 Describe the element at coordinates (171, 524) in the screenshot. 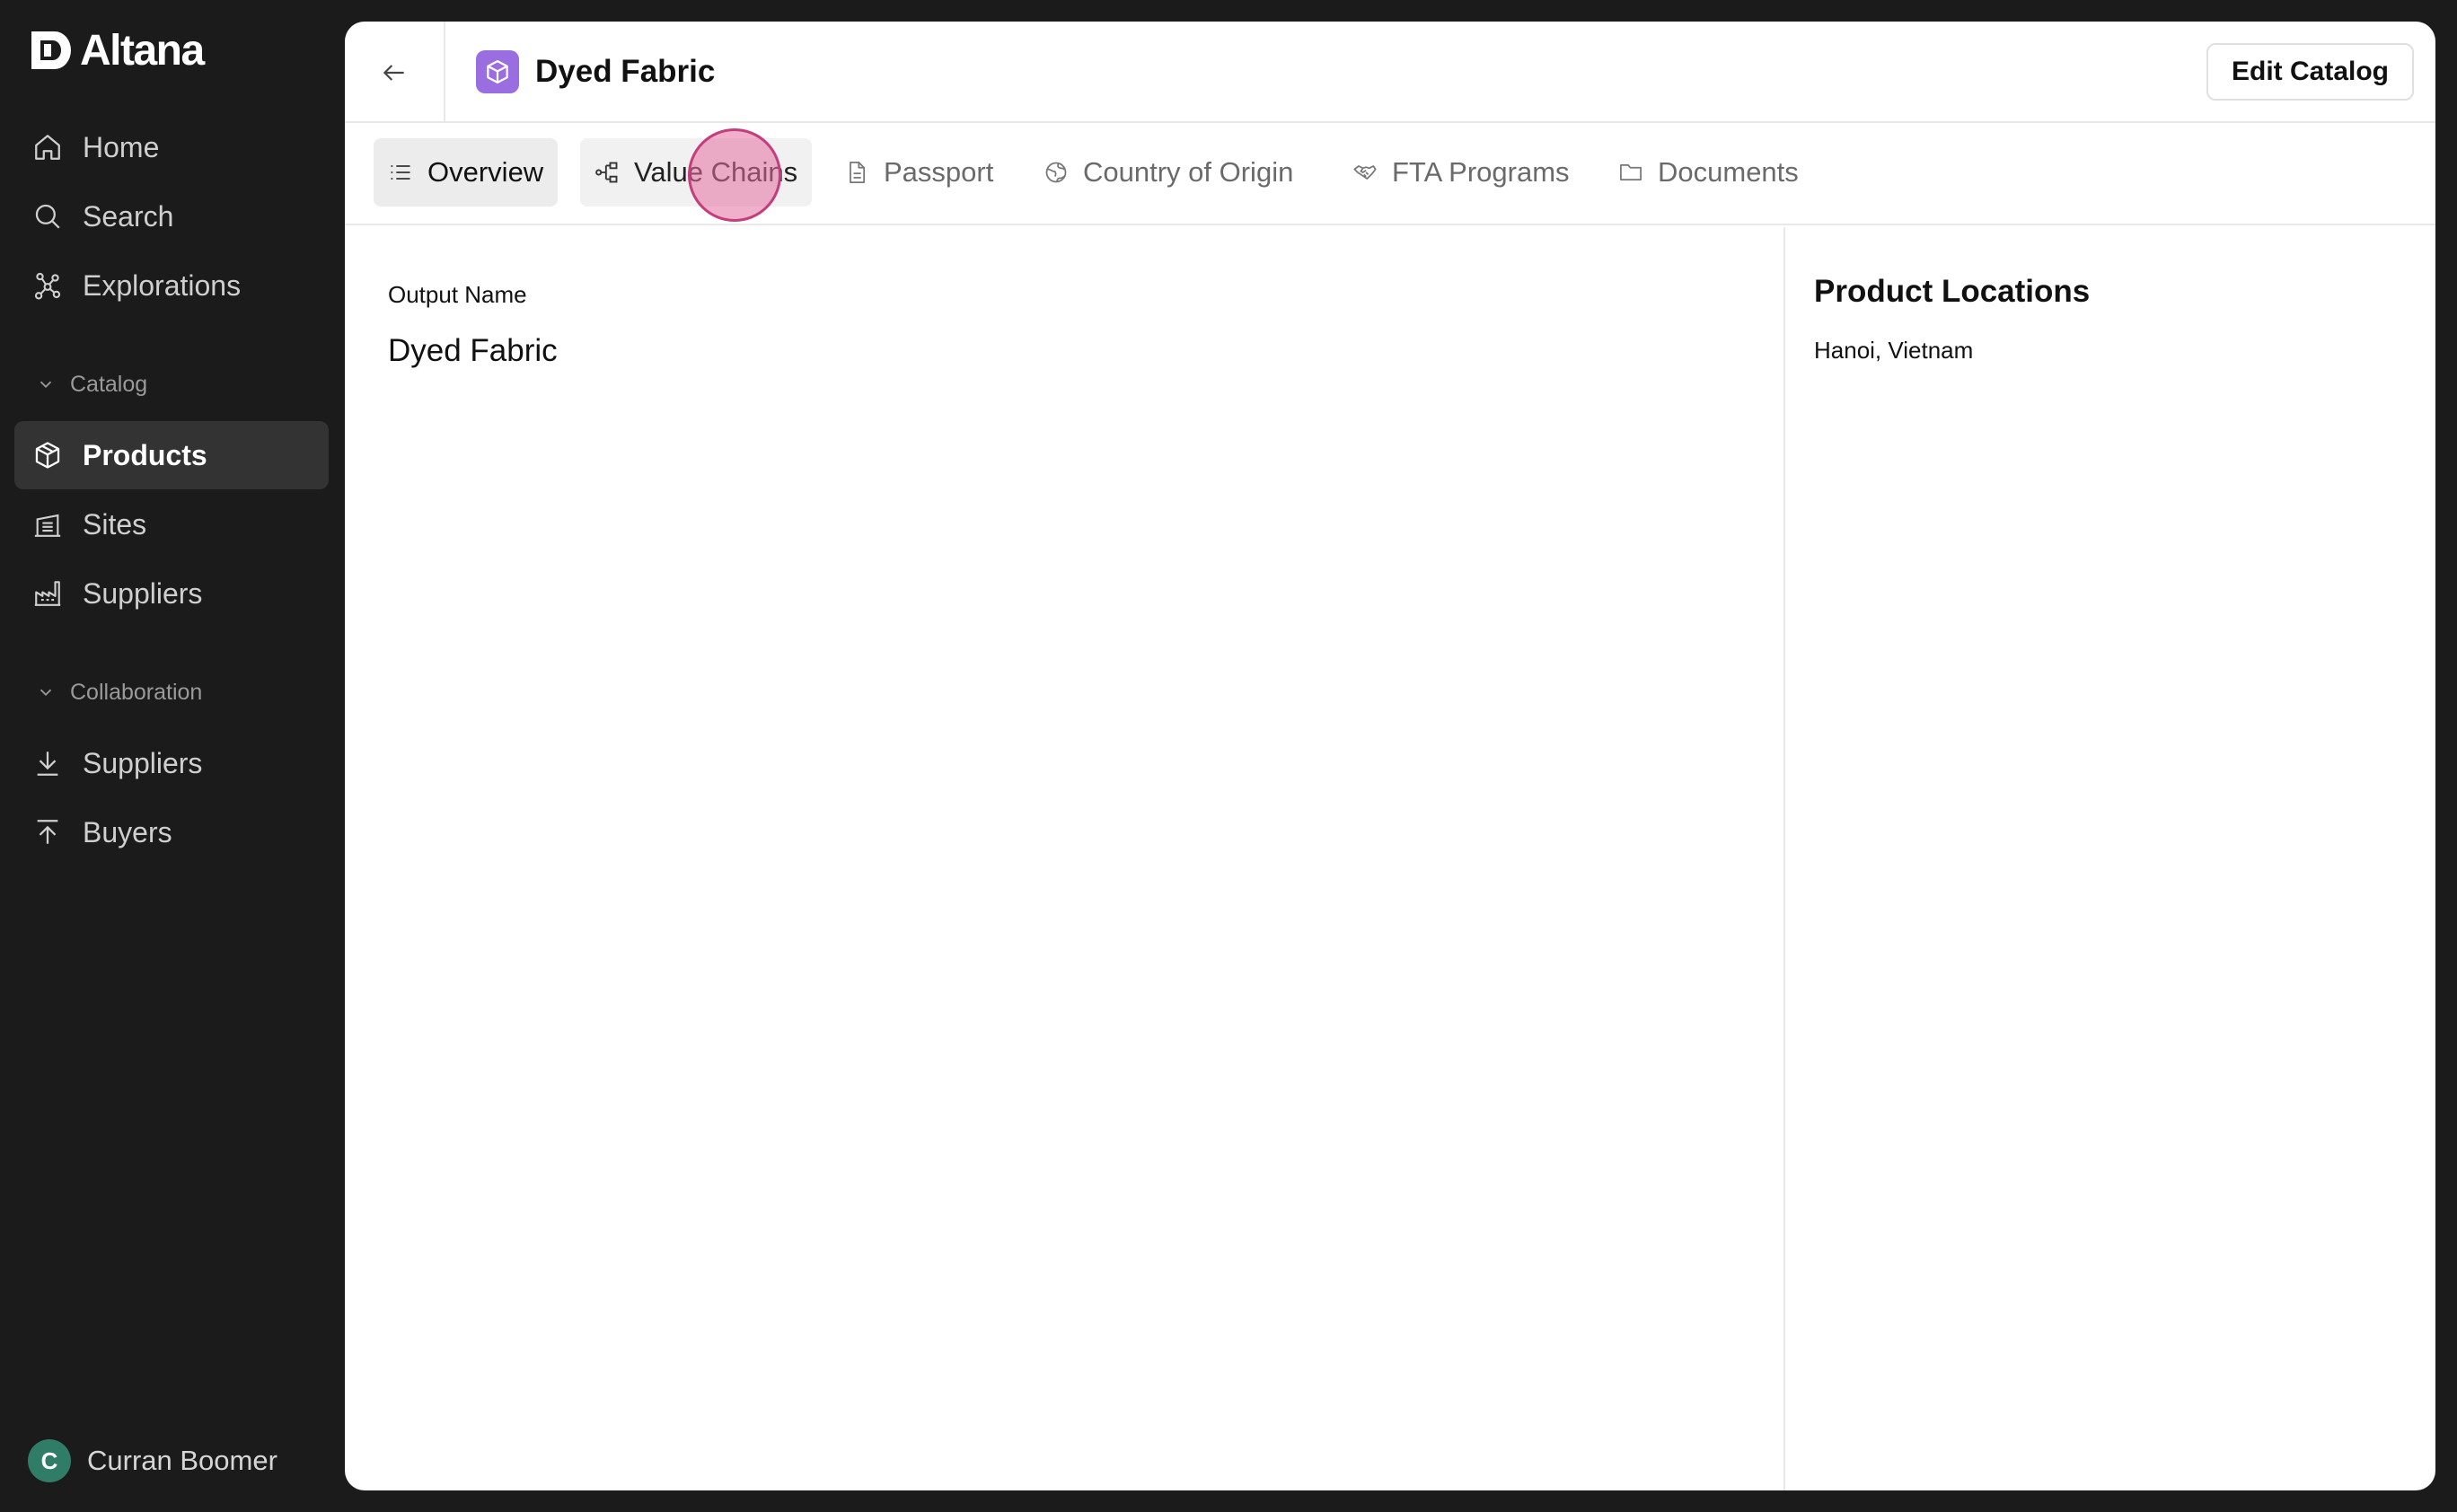

I see `nav-sites: Sites` at that location.